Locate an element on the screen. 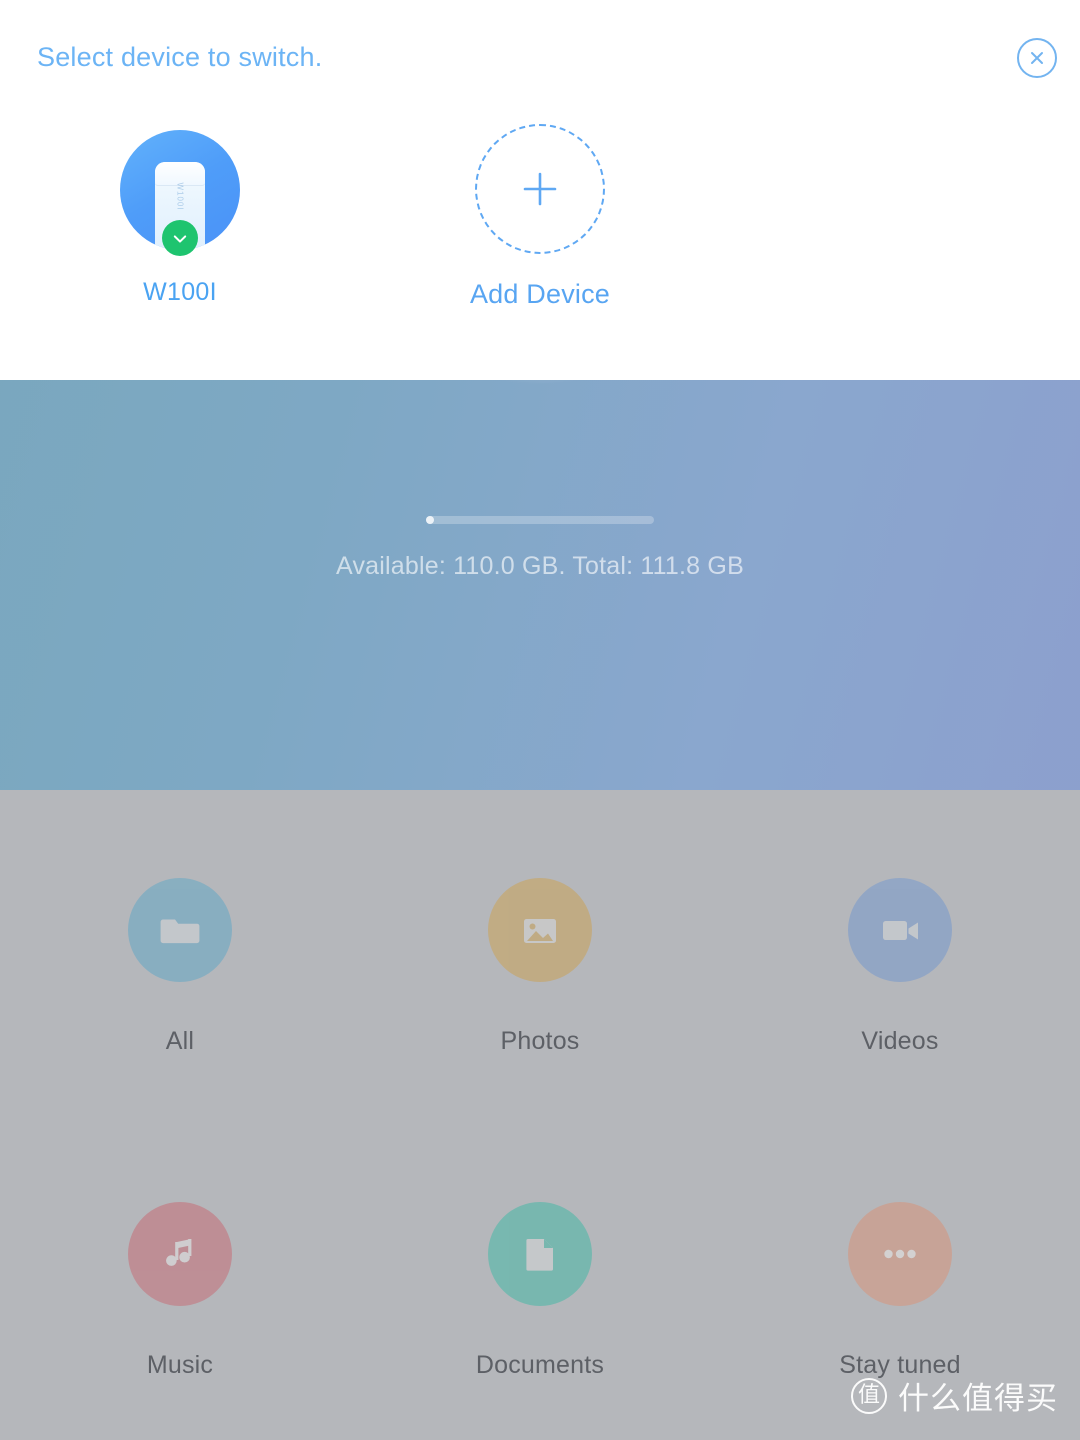 The height and width of the screenshot is (1440, 1080). watermark-badge: 值 is located at coordinates (869, 1395).